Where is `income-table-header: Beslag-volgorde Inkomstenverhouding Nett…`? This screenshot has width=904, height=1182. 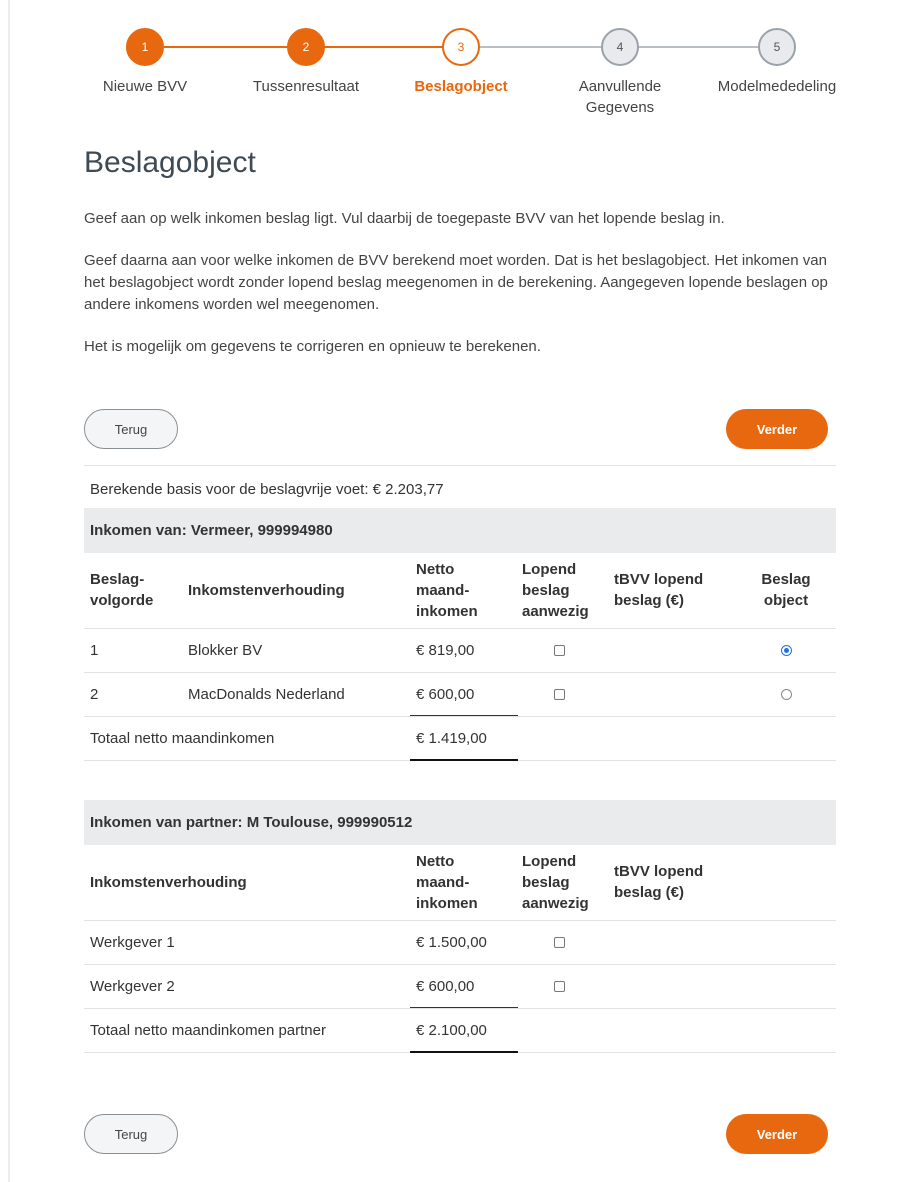 income-table-header: Beslag-volgorde Inkomstenverhouding Nett… is located at coordinates (460, 590).